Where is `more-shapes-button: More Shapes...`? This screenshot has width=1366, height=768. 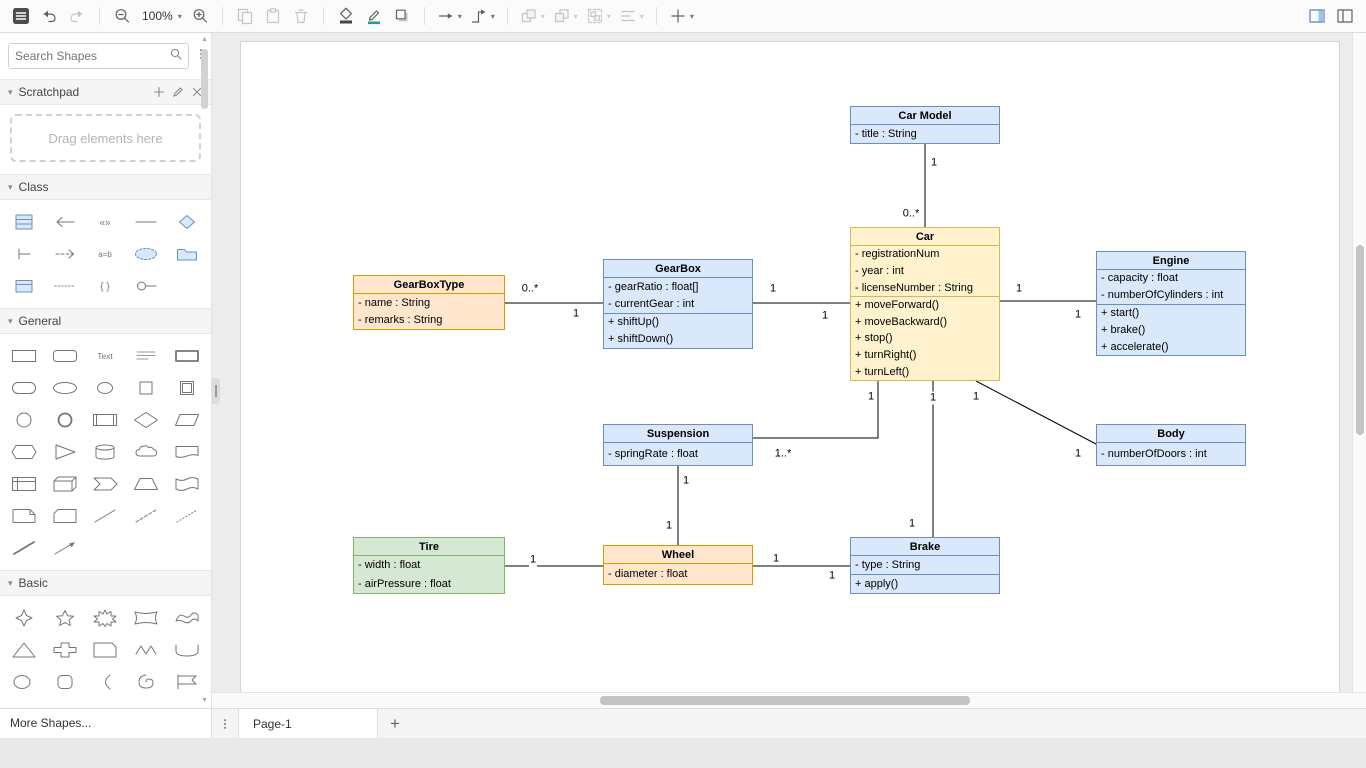 more-shapes-button: More Shapes... is located at coordinates (106, 723).